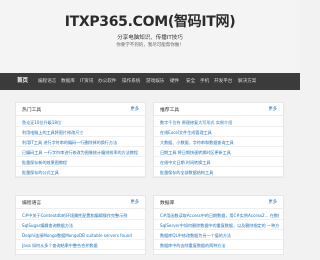  What do you see at coordinates (80, 202) in the screenshot?
I see `panel-header: 编程语言 更多` at bounding box center [80, 202].